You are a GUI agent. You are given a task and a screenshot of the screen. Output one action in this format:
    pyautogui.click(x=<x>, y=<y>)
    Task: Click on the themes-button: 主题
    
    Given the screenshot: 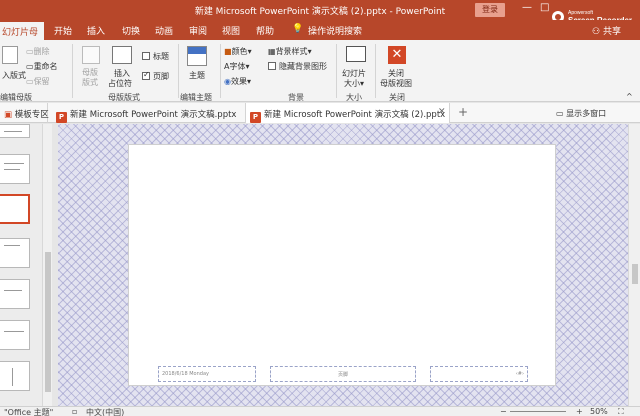 What is the action you would take?
    pyautogui.click(x=197, y=75)
    